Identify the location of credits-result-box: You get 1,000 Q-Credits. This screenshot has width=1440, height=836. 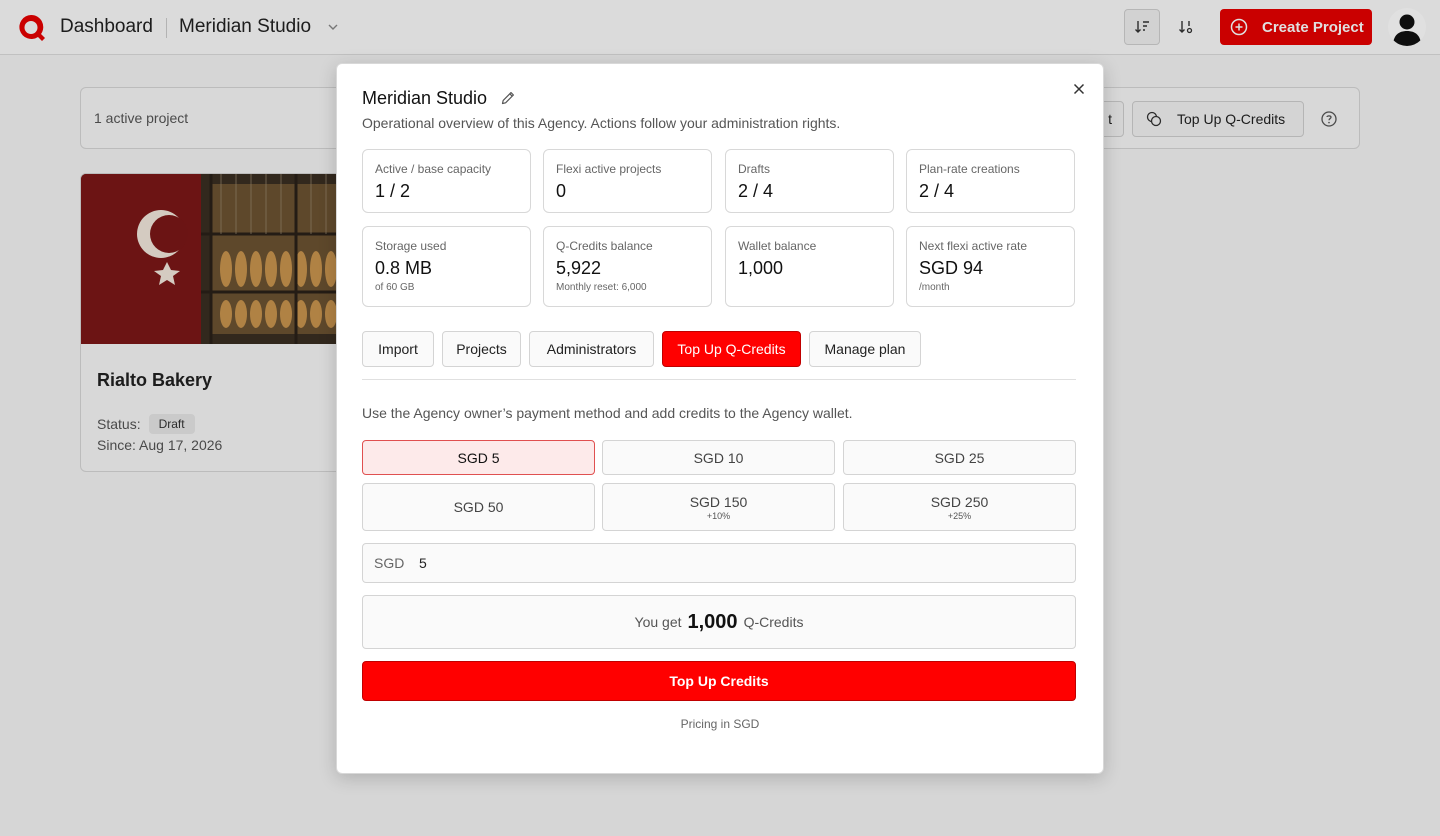
(719, 622).